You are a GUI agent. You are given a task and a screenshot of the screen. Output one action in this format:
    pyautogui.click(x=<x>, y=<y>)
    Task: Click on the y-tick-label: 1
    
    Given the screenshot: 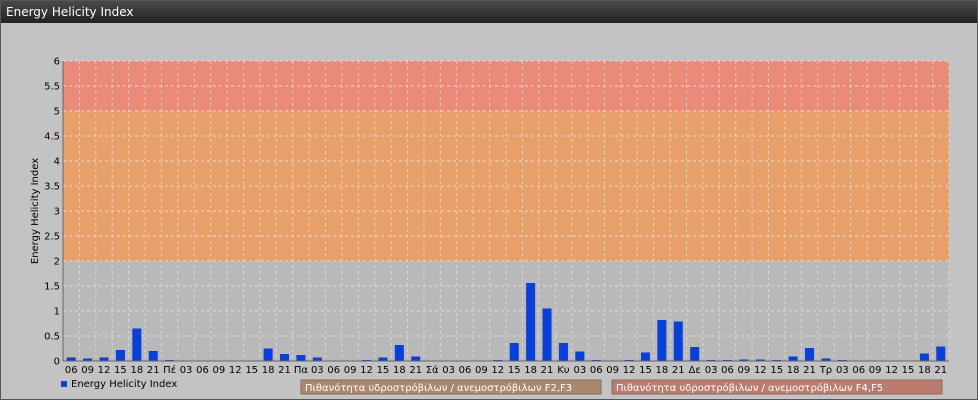 What is the action you would take?
    pyautogui.click(x=57, y=312)
    